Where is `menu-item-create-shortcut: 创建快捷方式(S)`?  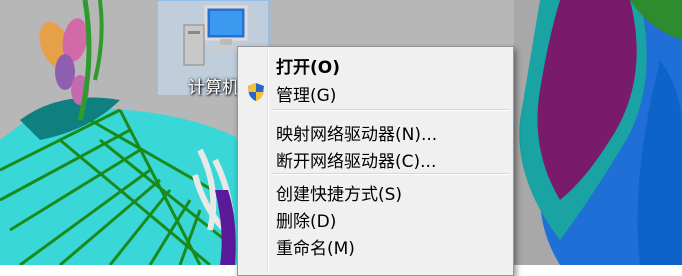
menu-item-create-shortcut: 创建快捷方式(S) is located at coordinates (375, 191).